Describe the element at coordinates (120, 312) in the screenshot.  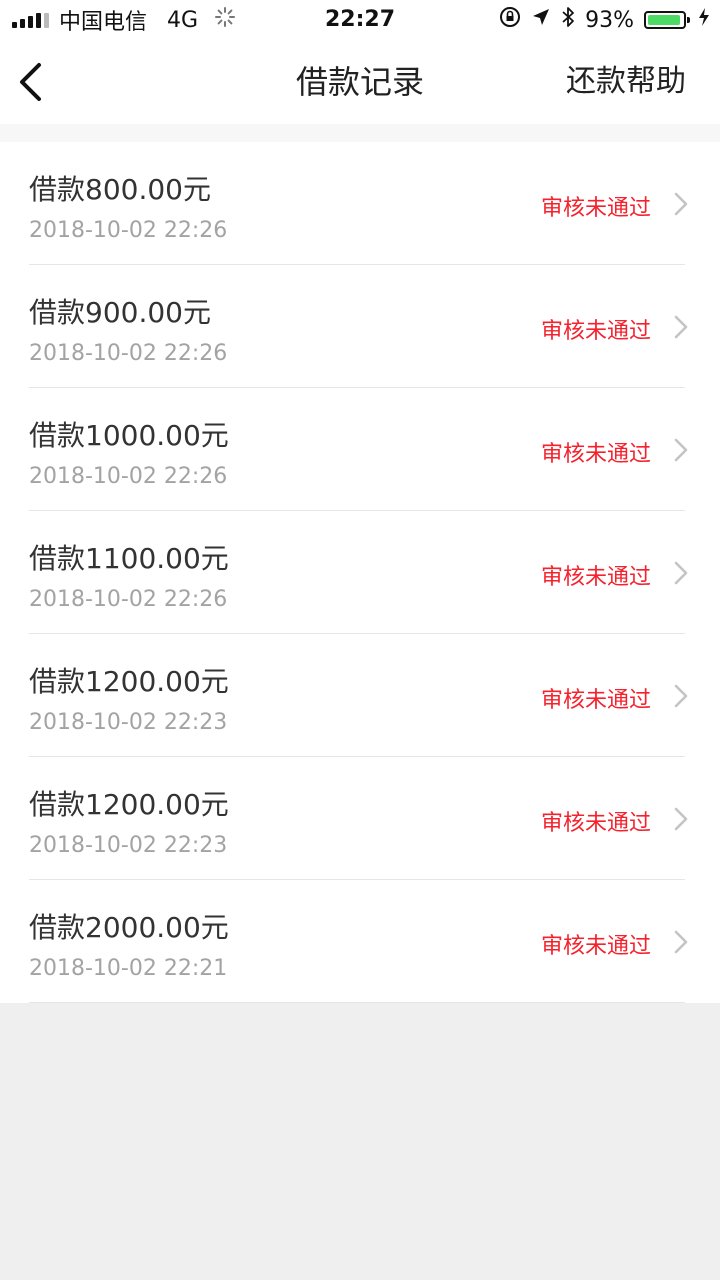
I see `loan-amount: 借款900.00元` at that location.